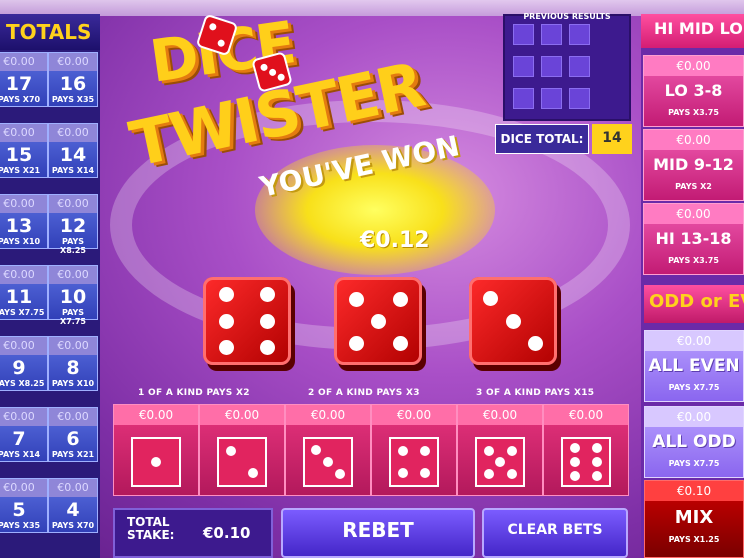 The height and width of the screenshot is (558, 744). What do you see at coordinates (694, 519) in the screenshot?
I see `mix-bet: €0.10 MIX PAYS X1.25` at bounding box center [694, 519].